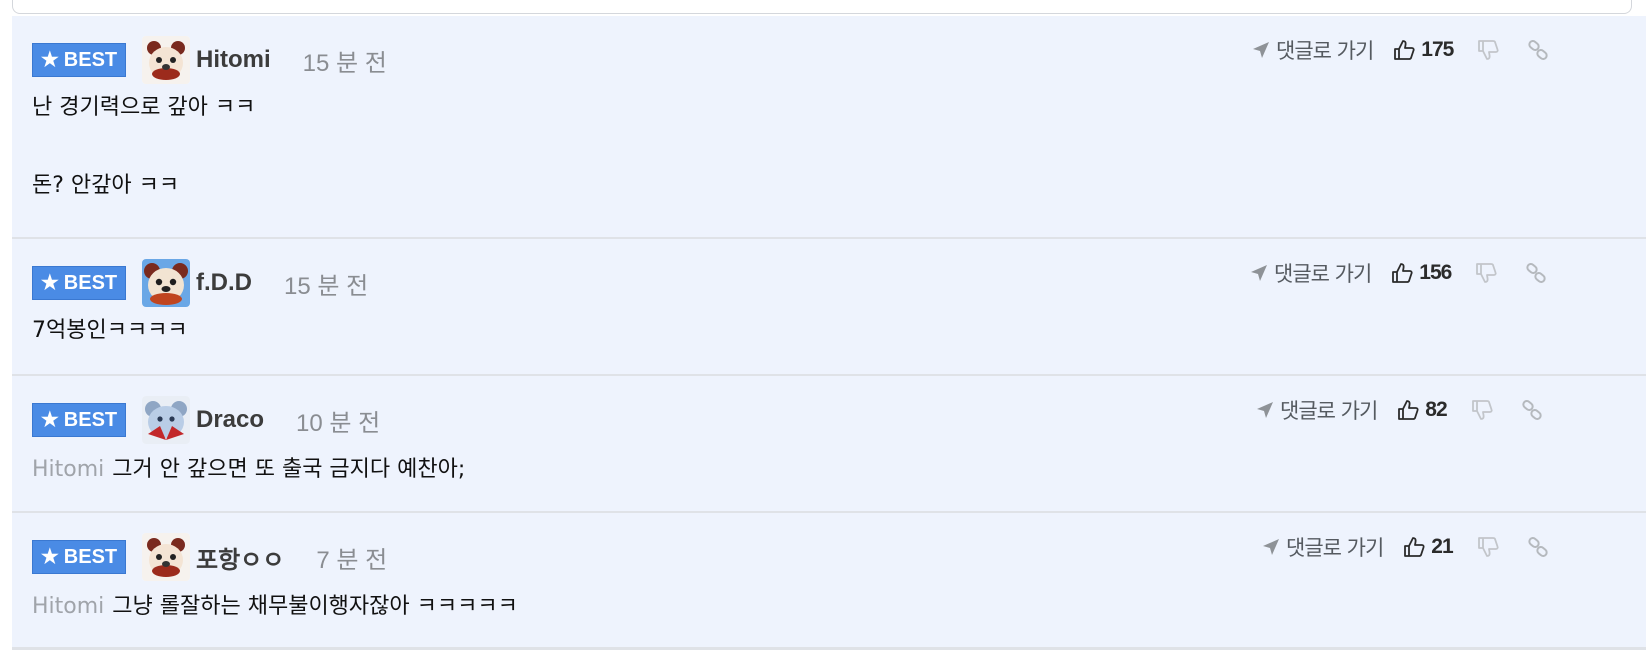 The image size is (1646, 672). I want to click on comment-actions: 댓글로 가기 21, so click(1405, 547).